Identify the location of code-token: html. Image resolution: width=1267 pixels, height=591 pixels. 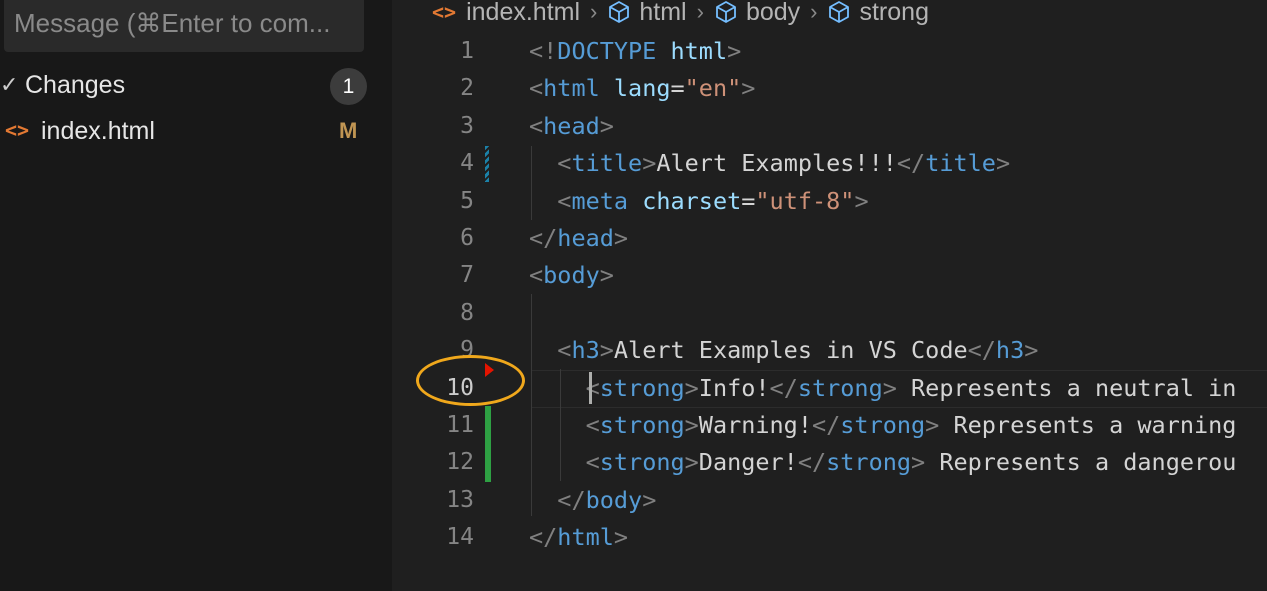
(571, 88).